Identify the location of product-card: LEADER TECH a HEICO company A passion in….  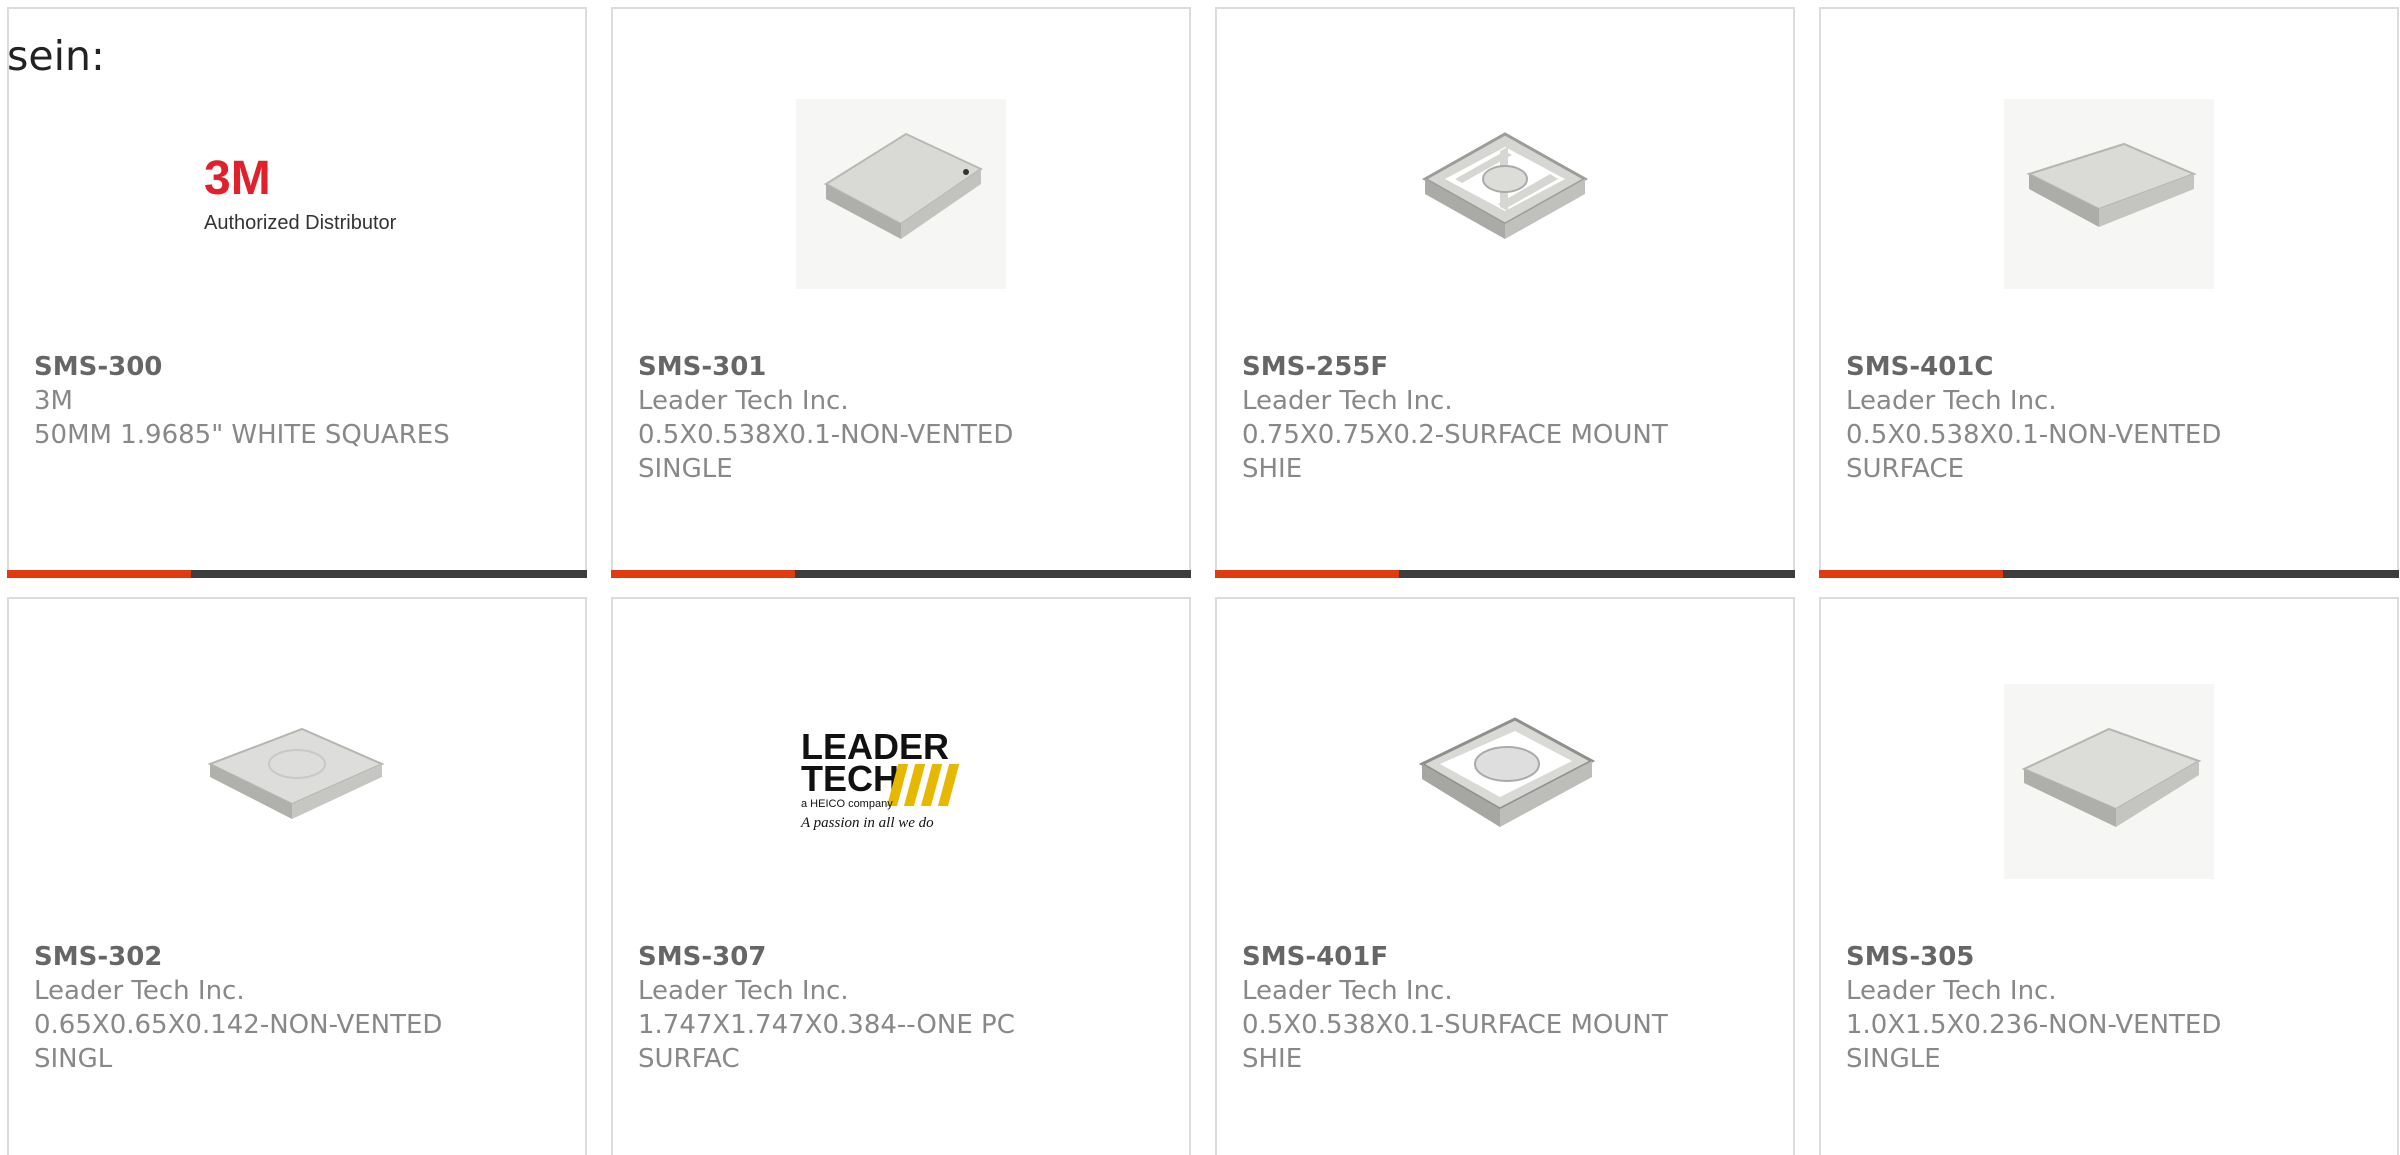
(901, 876).